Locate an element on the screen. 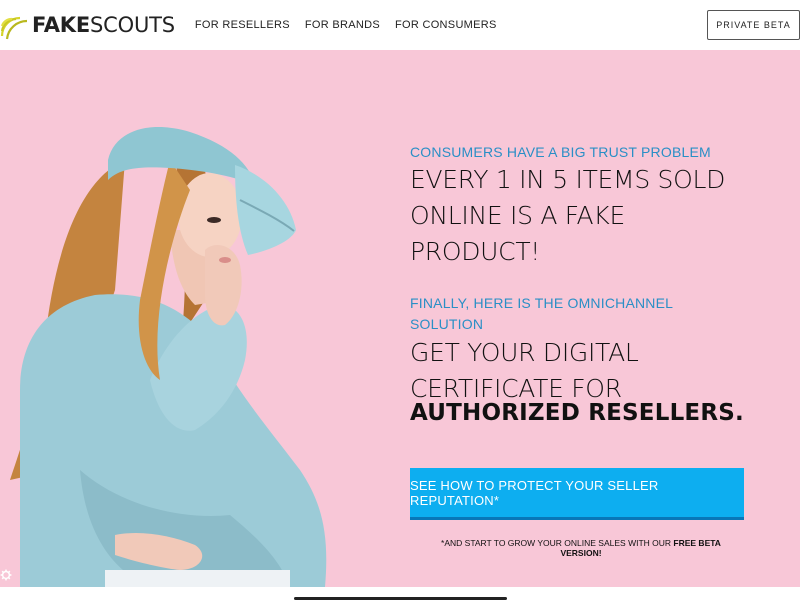  hero-eyebrow-trust-problem: CONSUMERS HAVE A BIG TRUST PROBLEM is located at coordinates (560, 152).